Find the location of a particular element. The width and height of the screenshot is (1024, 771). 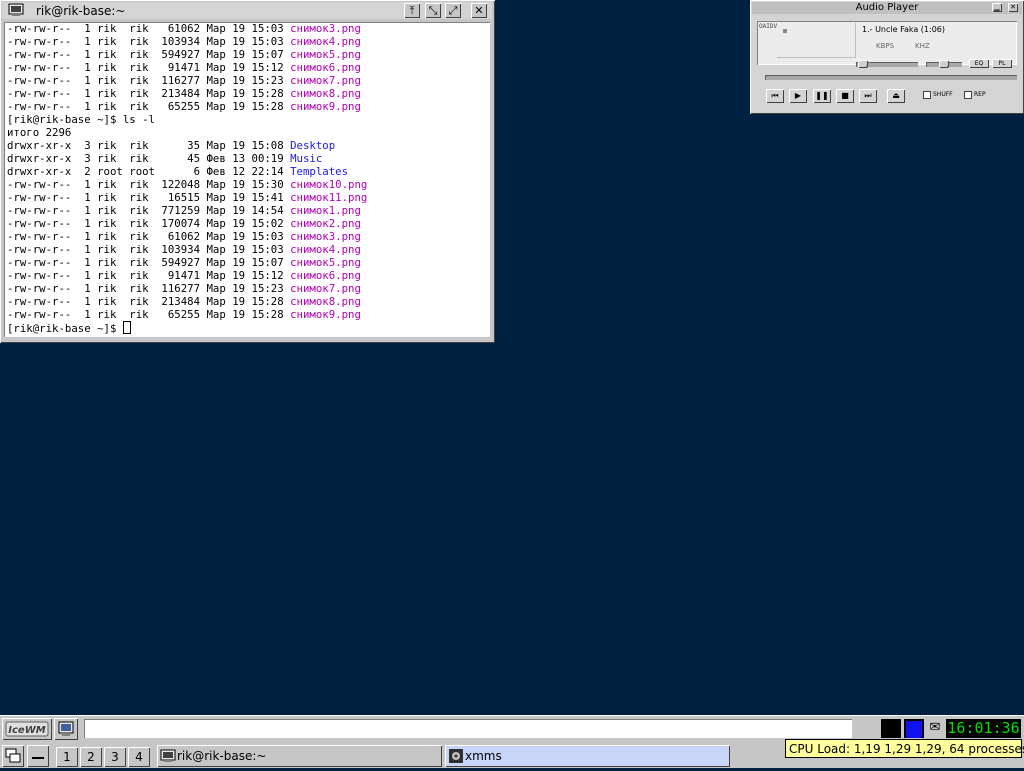

workspace-4: 4 is located at coordinates (139, 757).